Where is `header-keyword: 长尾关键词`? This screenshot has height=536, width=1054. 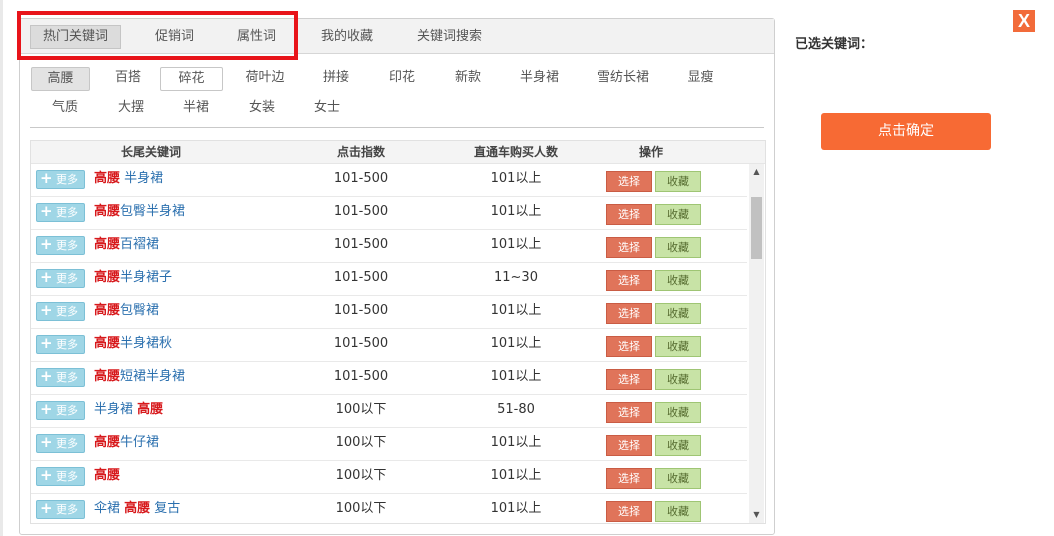 header-keyword: 长尾关键词 is located at coordinates (150, 152).